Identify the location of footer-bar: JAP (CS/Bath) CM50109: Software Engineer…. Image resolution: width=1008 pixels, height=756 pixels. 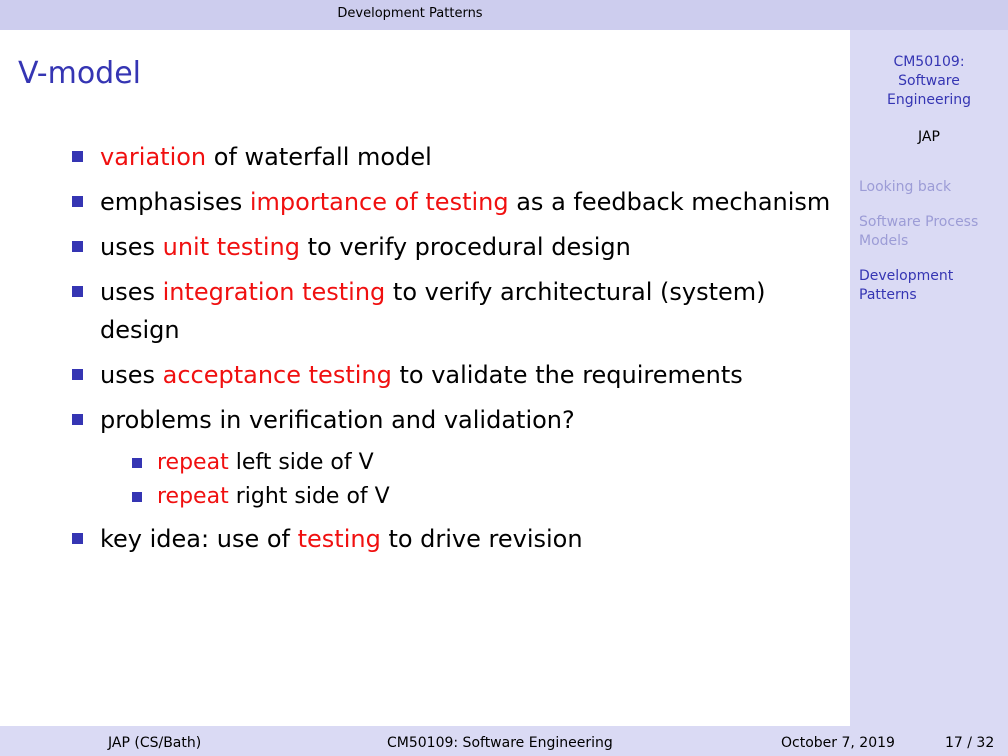
(504, 741).